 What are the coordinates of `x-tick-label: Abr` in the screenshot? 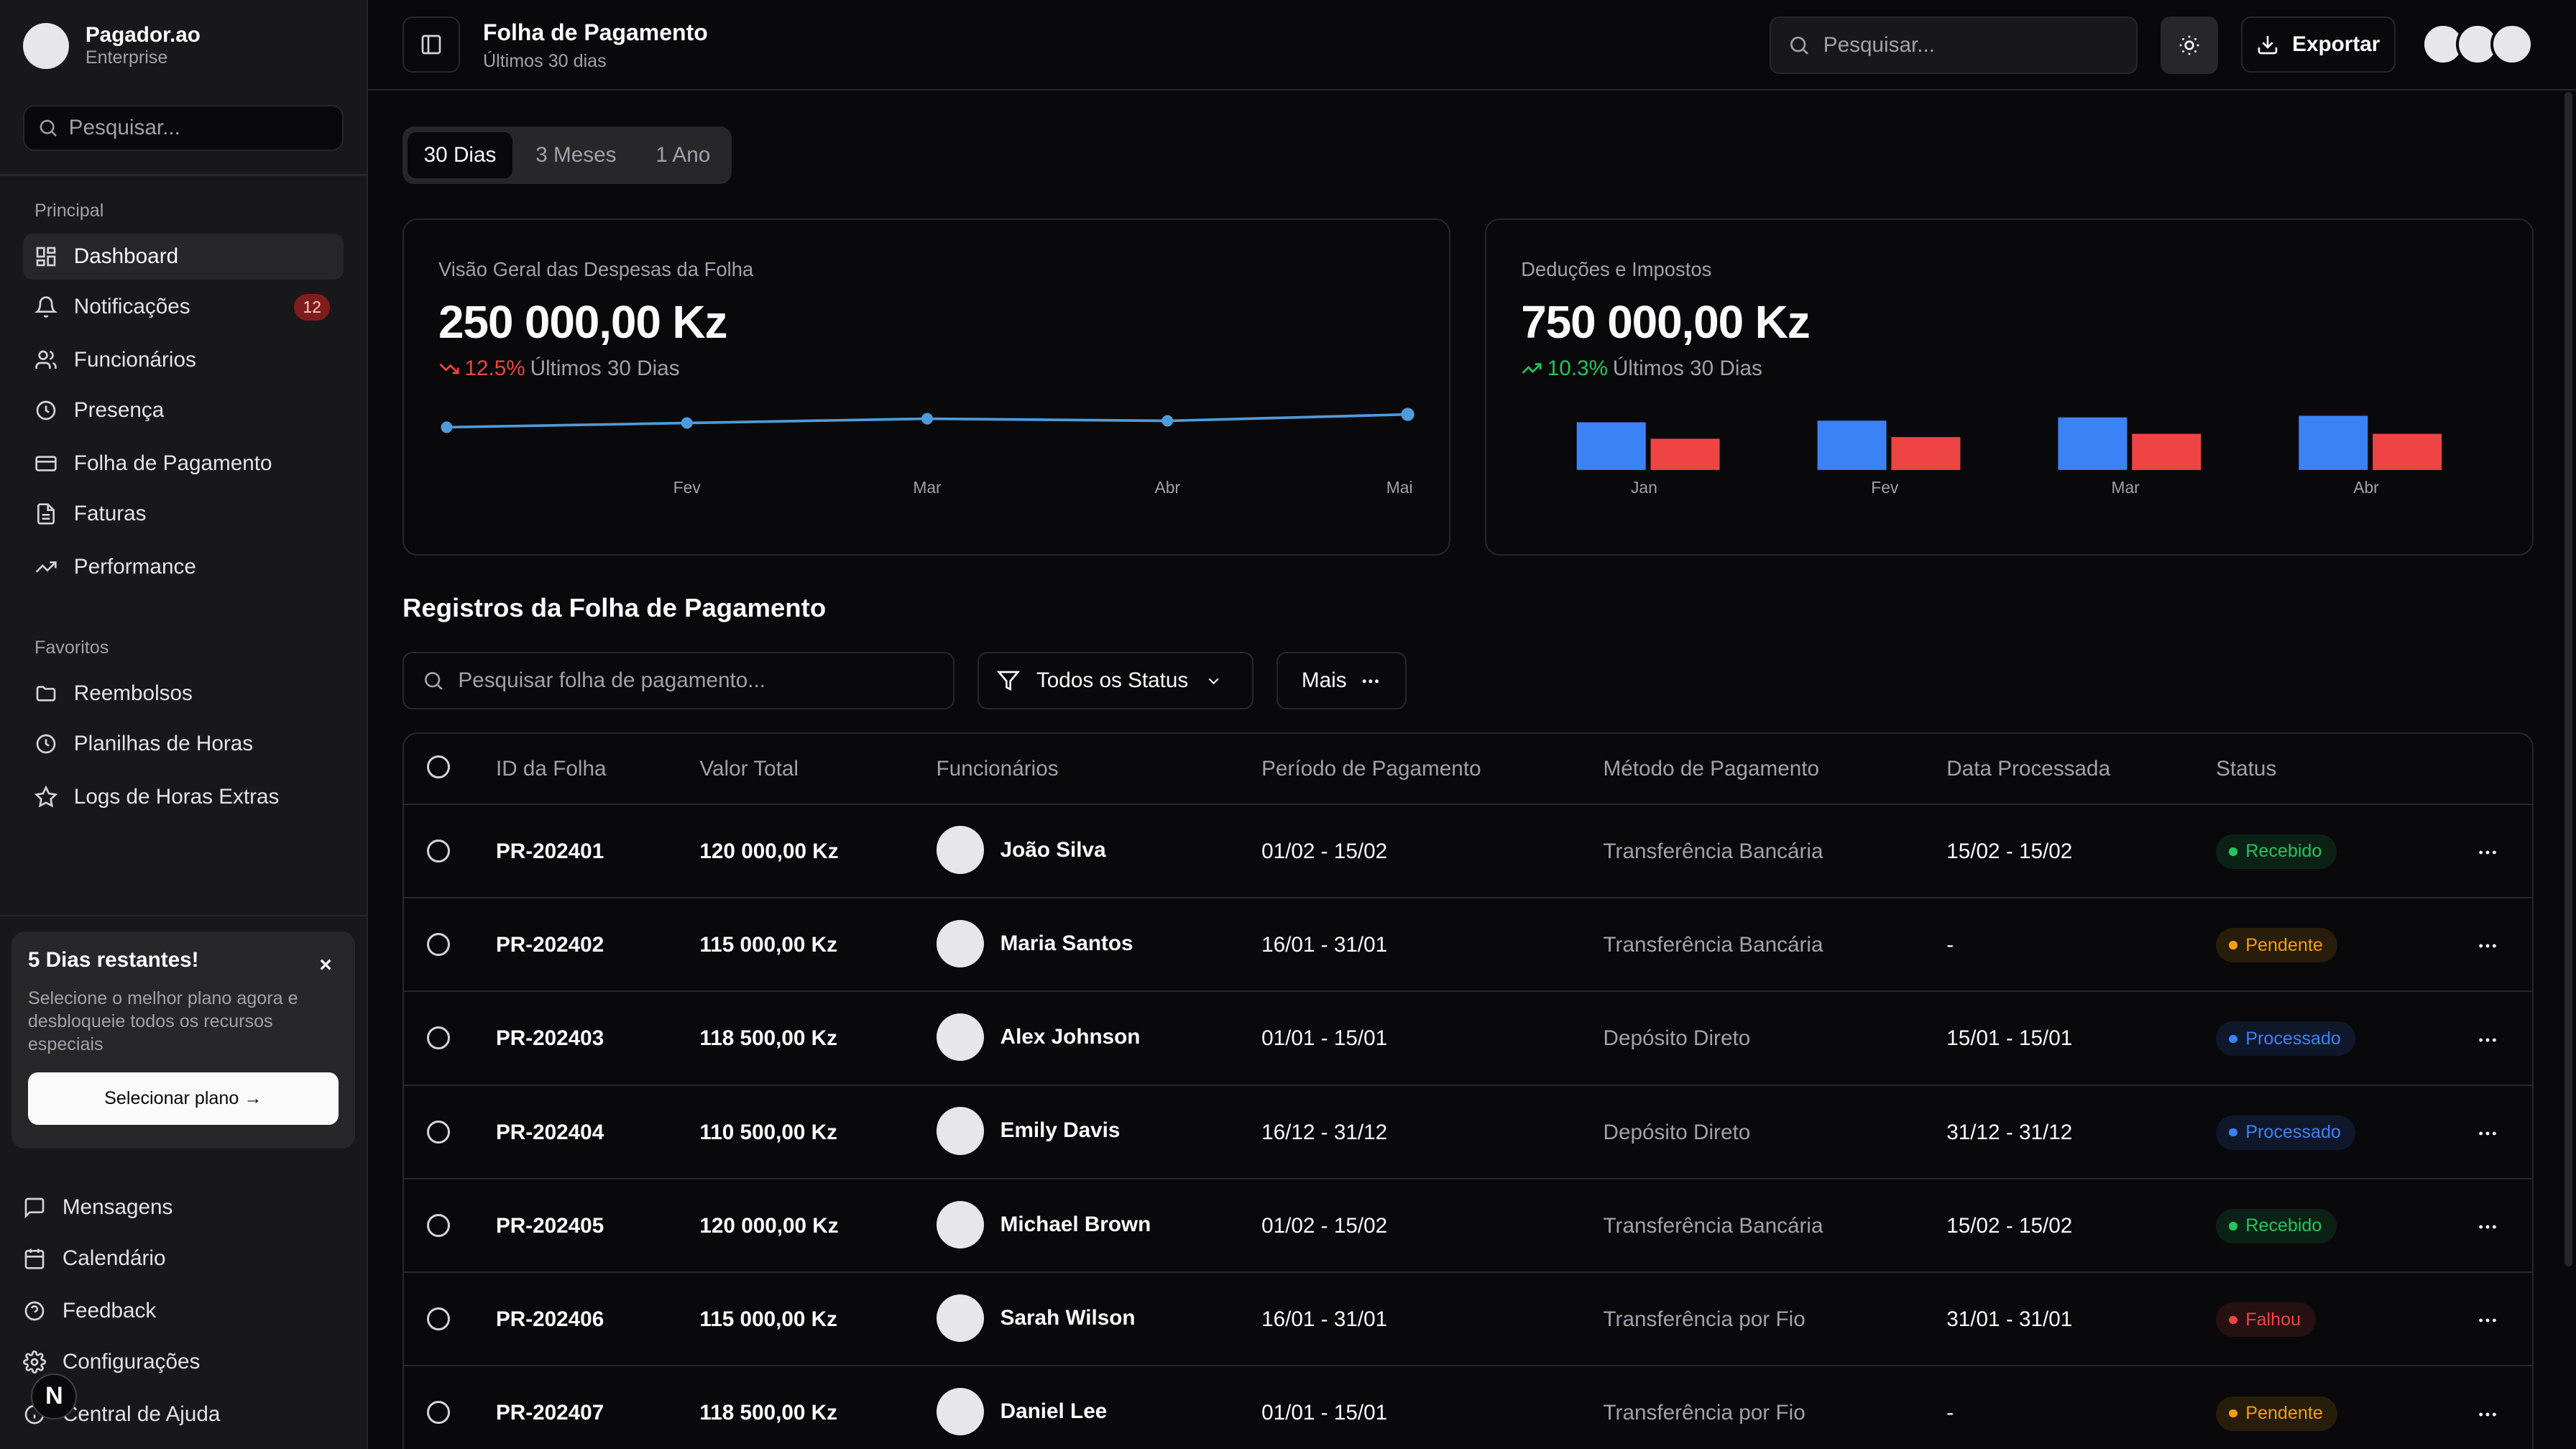 It's located at (2366, 486).